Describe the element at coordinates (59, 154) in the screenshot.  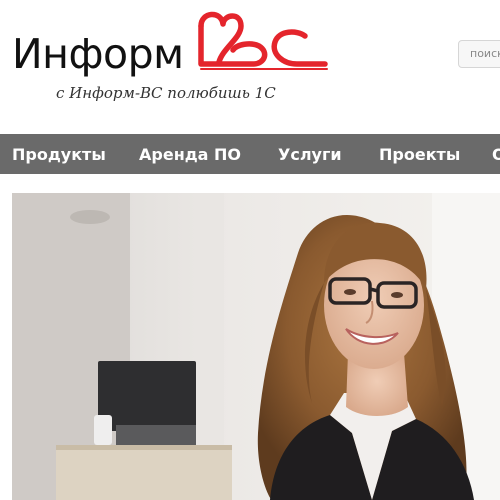
I see `nav-item-products: Продукты` at that location.